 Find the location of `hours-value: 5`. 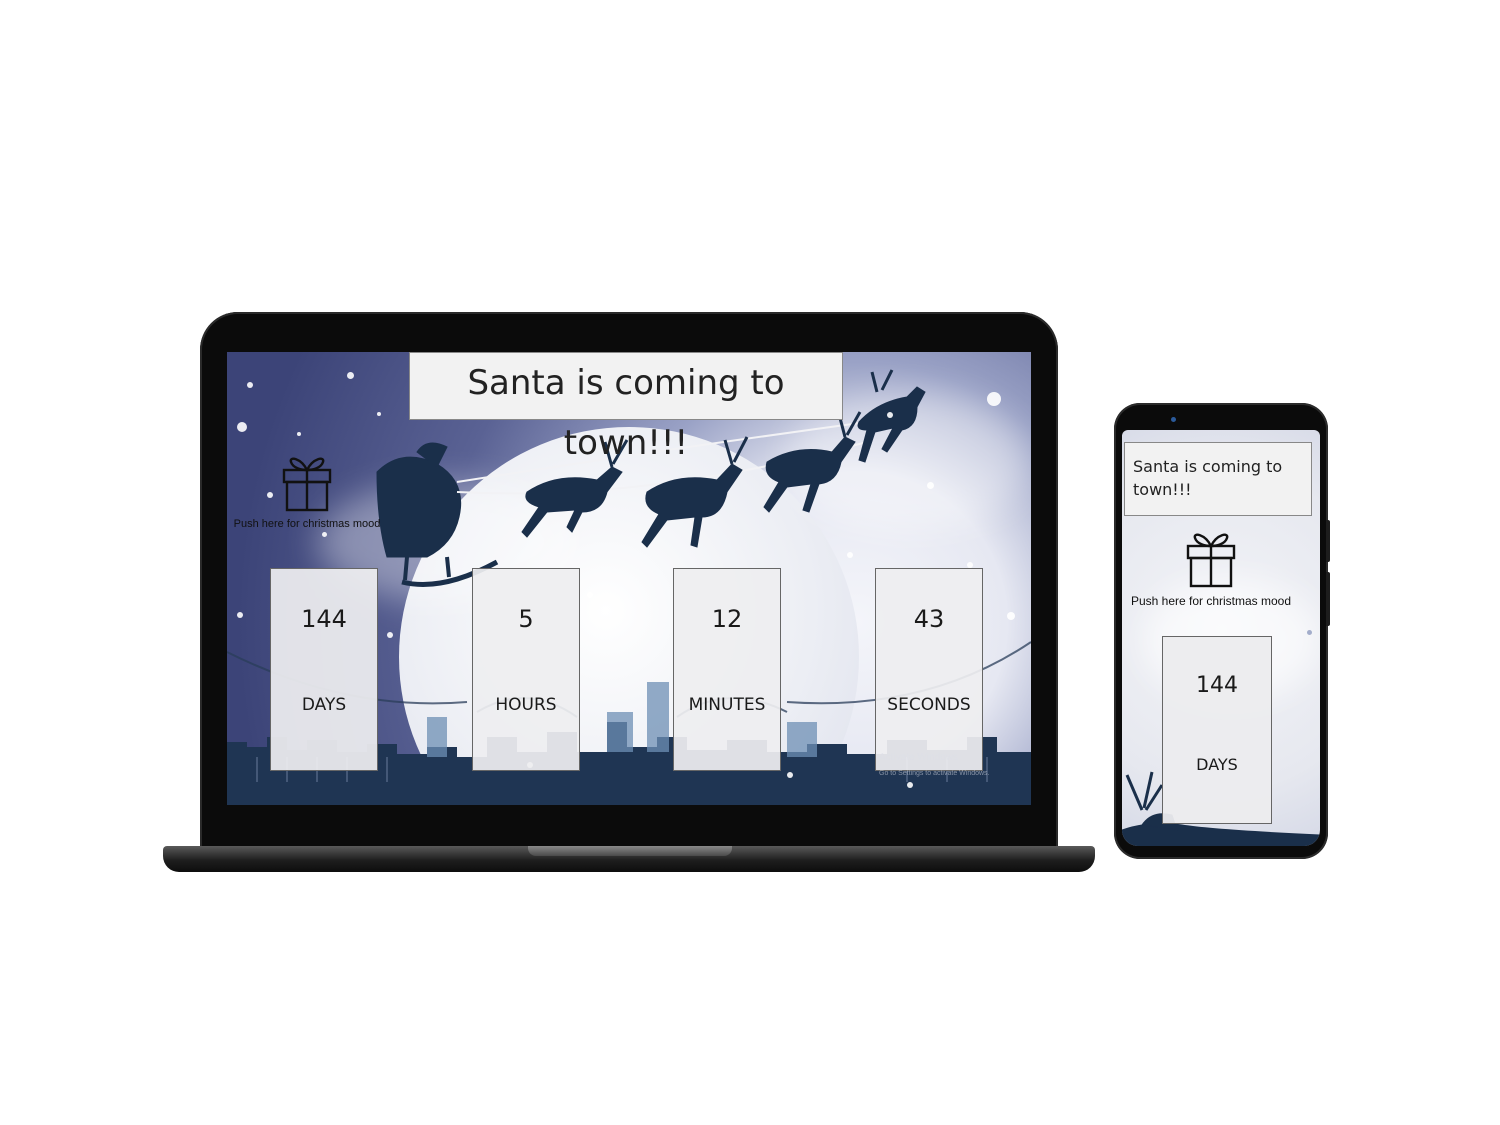

hours-value: 5 is located at coordinates (526, 619).